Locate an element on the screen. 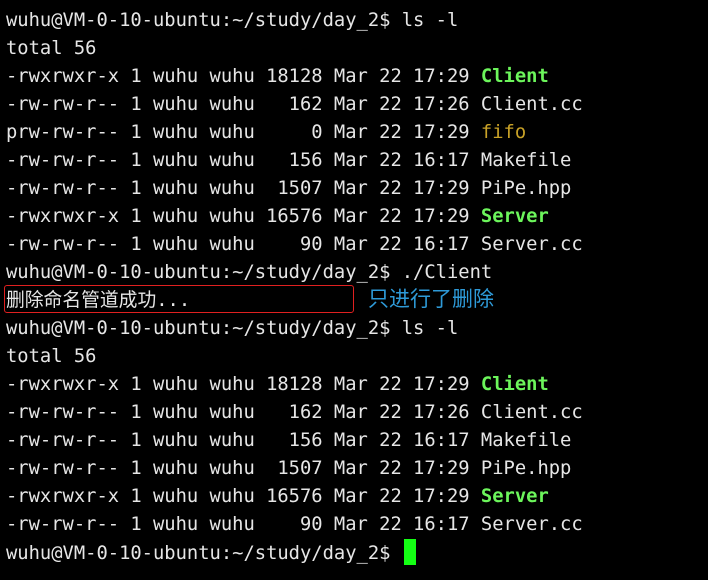 Image resolution: width=708 pixels, height=580 pixels. file-meta: prw-rw-r-- 1 wuhu wuhu 0 Mar 22 17:29 is located at coordinates (243, 132).